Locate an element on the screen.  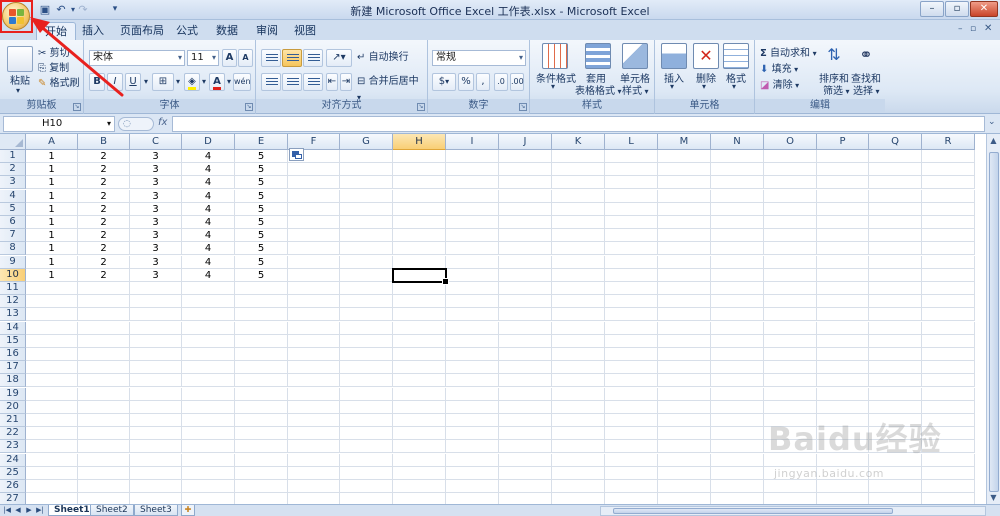
cell-a8: 1 is located at coordinates (52, 249).